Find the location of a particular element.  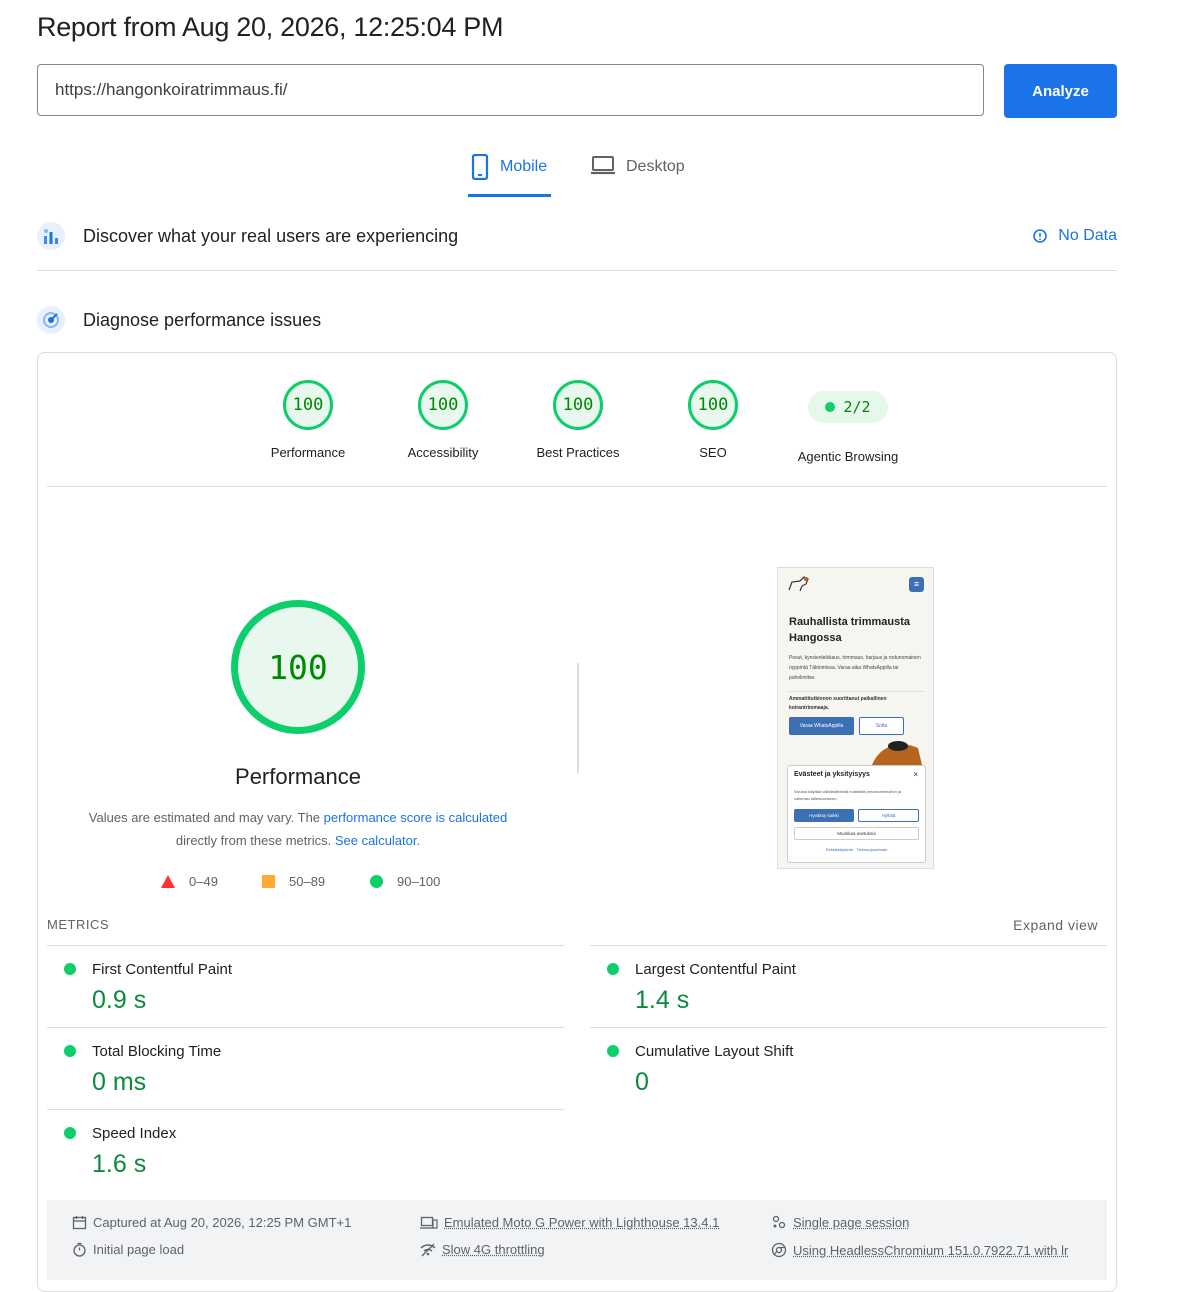

legend-range: 50–89 is located at coordinates (307, 881).